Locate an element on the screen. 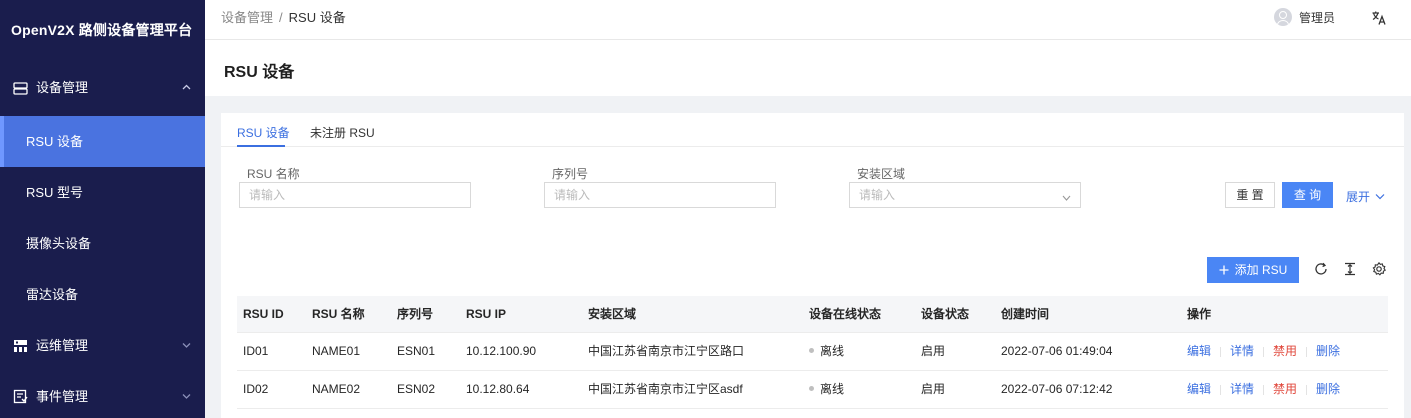  cell-rsu-ip: 10.12.100.90 is located at coordinates (501, 351).